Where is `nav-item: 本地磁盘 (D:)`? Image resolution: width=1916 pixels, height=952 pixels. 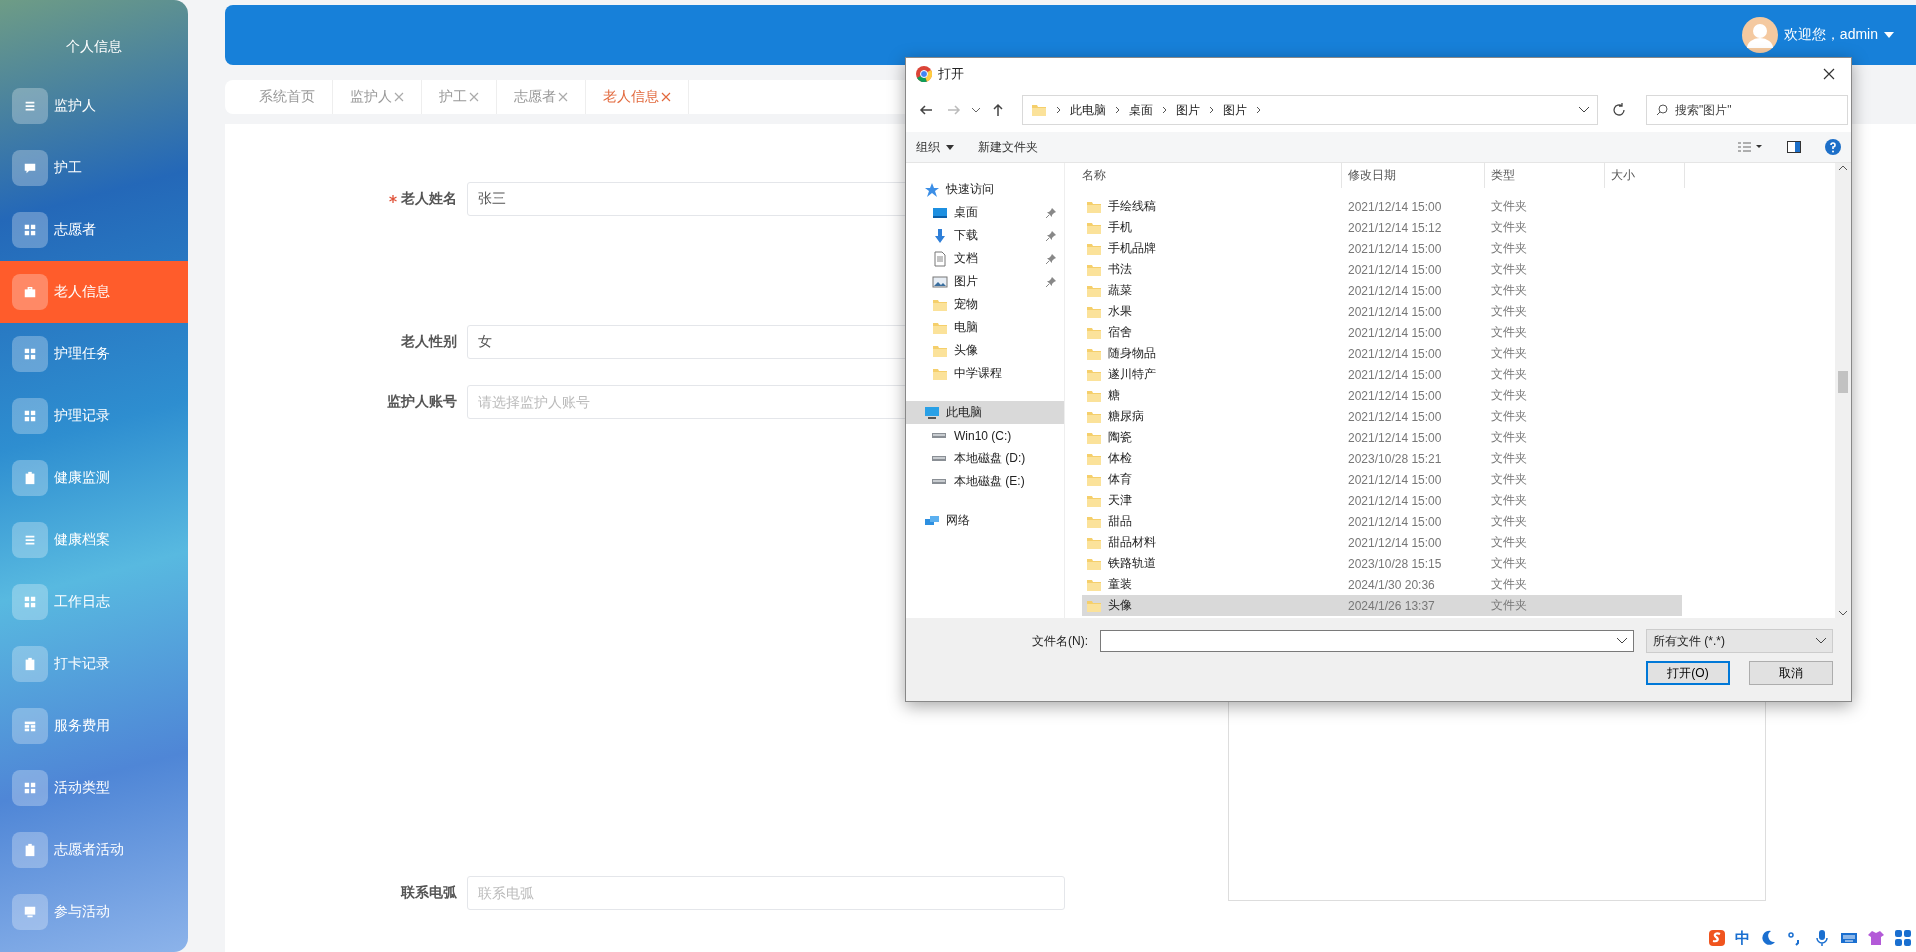 nav-item: 本地磁盘 (D:) is located at coordinates (985, 458).